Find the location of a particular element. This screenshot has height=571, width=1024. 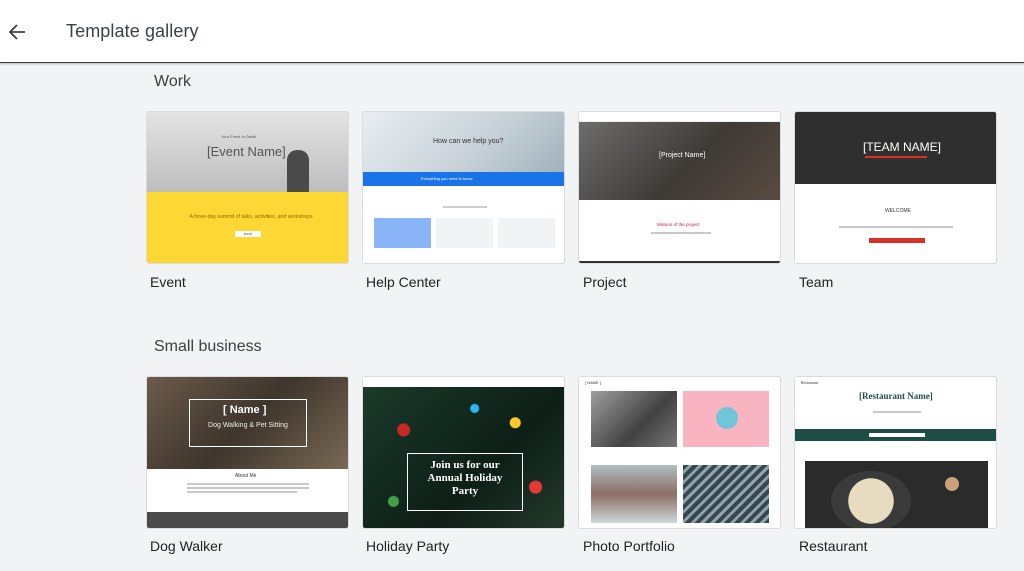

restaurant-thumbnail: Restaurant [Restaurant Name] is located at coordinates (895, 452).